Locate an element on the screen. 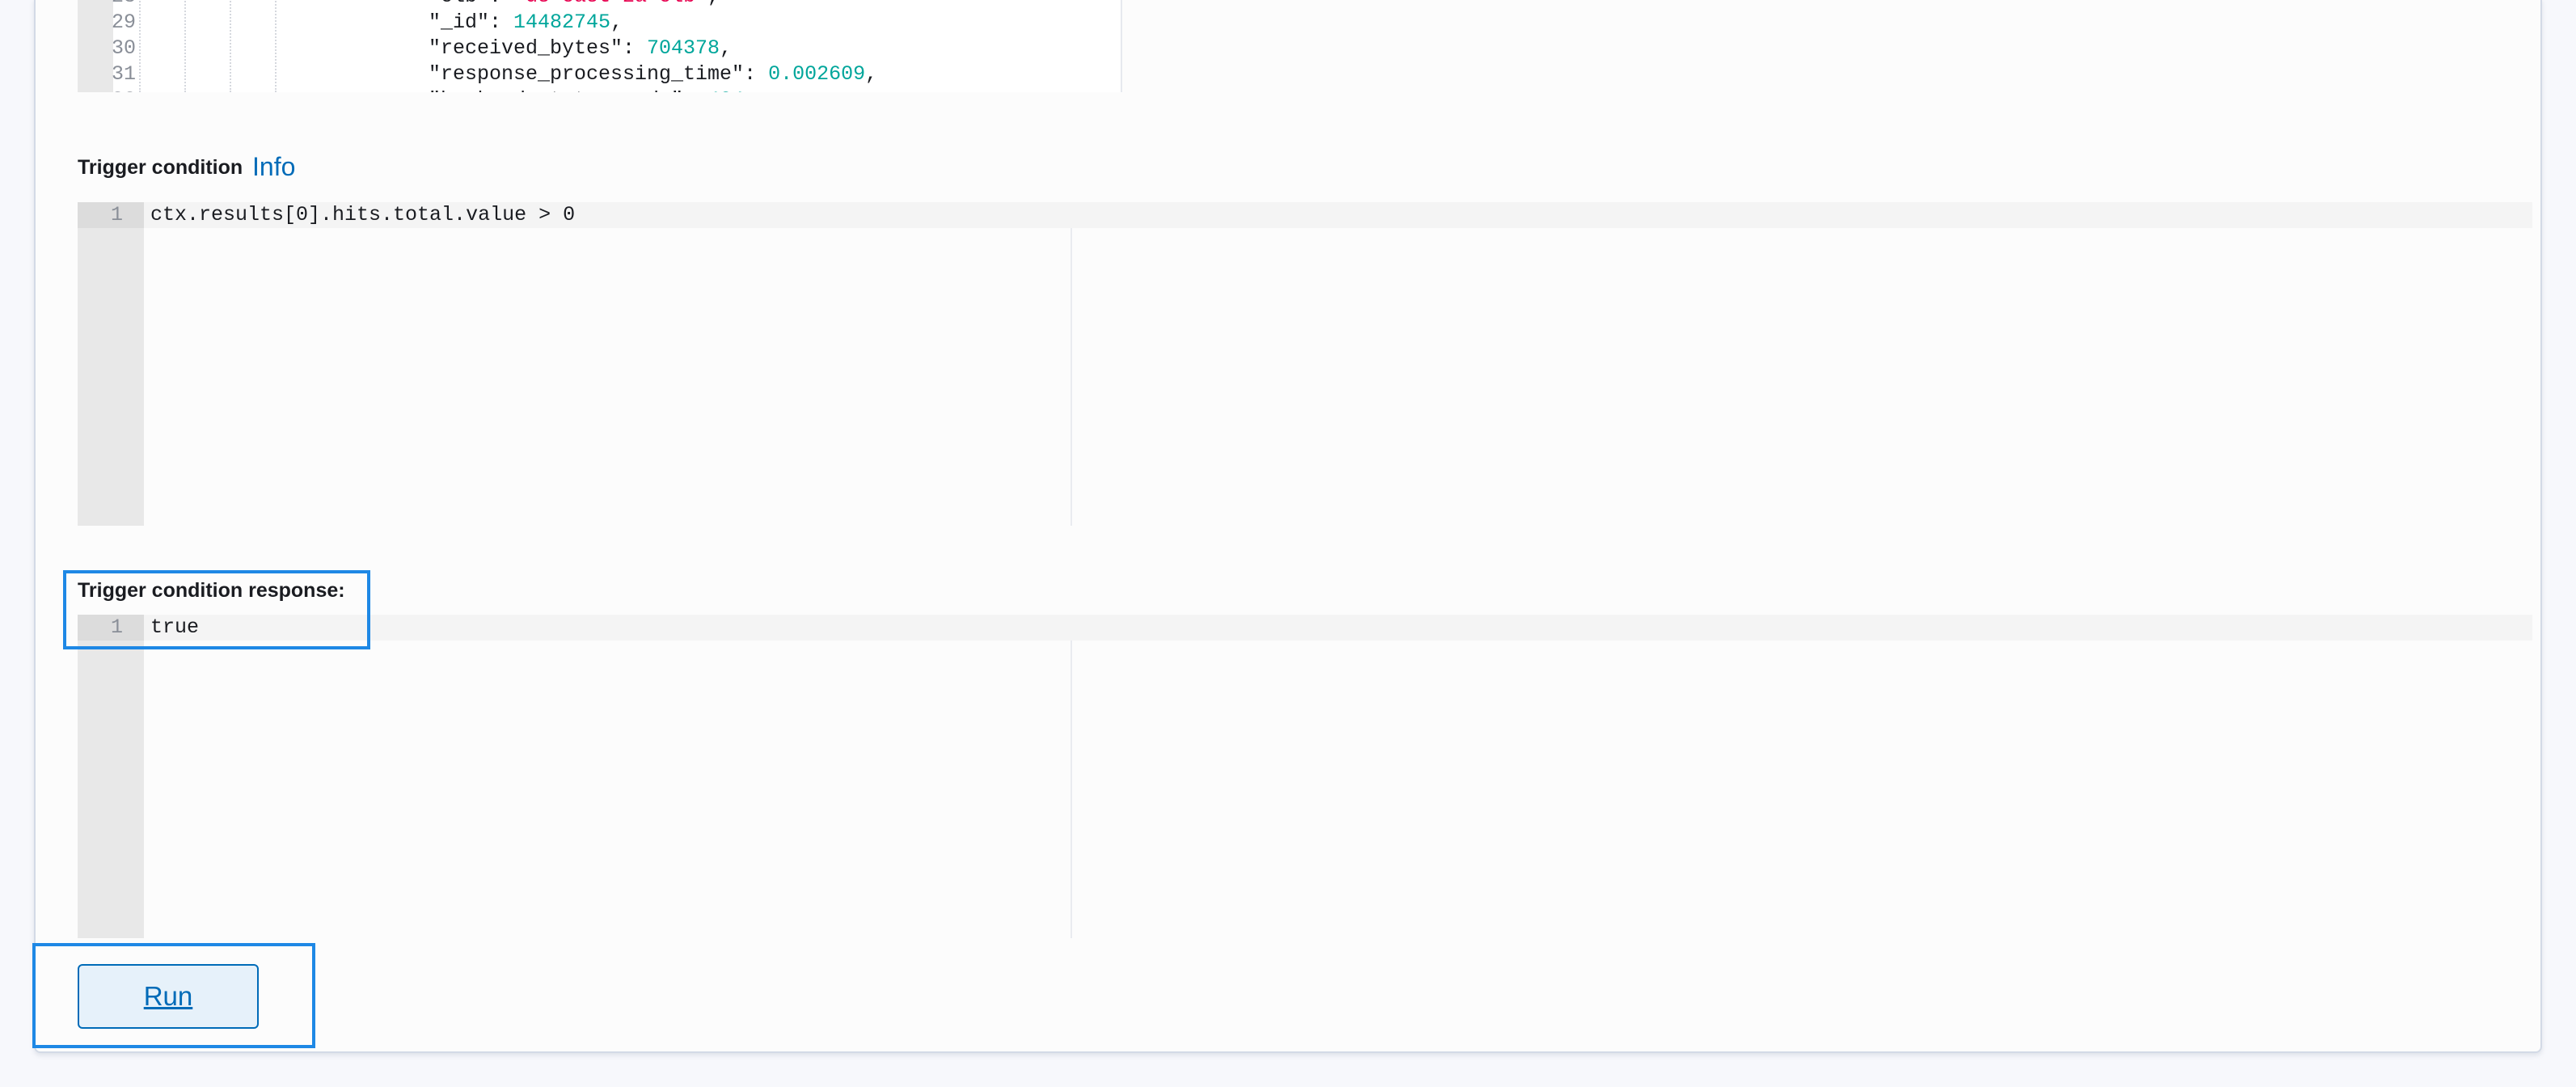 The image size is (2576, 1087). extraction-line-number: 28 is located at coordinates (107, 5).